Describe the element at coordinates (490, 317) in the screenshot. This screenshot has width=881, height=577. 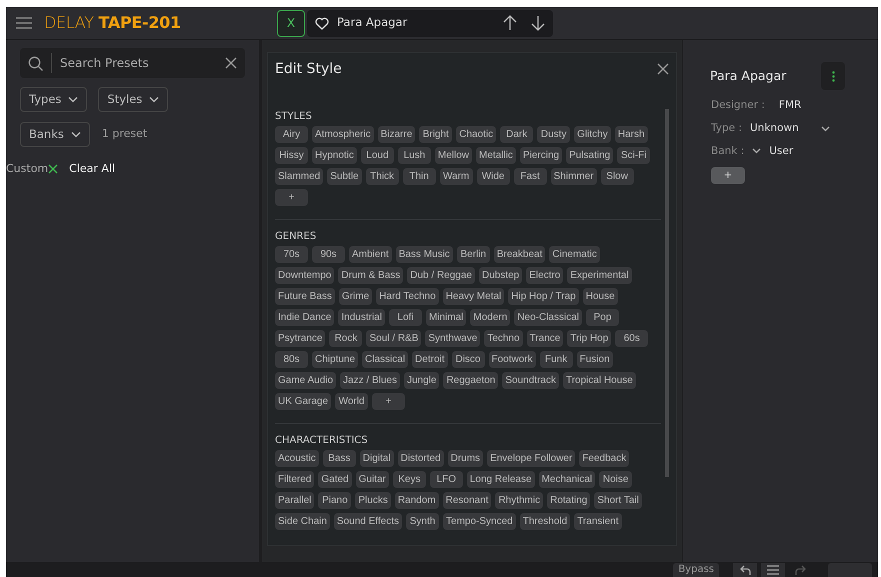
I see `style-tag: Modern` at that location.